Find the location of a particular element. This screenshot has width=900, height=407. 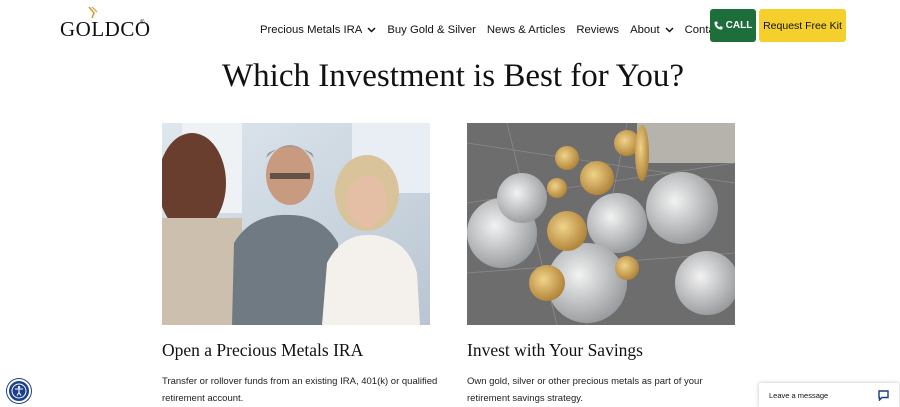

nav-buy-gold-silver: Buy Gold & Silver is located at coordinates (431, 30).